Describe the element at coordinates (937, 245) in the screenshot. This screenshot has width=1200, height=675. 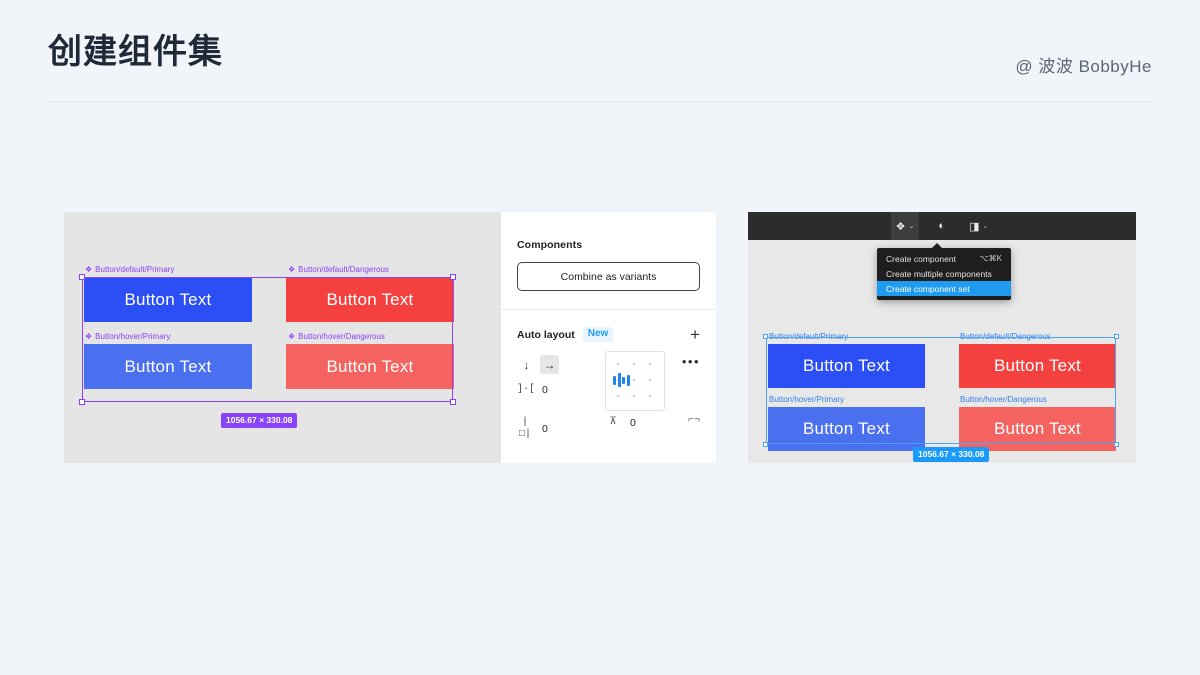
I see `context-menu-pointer` at that location.